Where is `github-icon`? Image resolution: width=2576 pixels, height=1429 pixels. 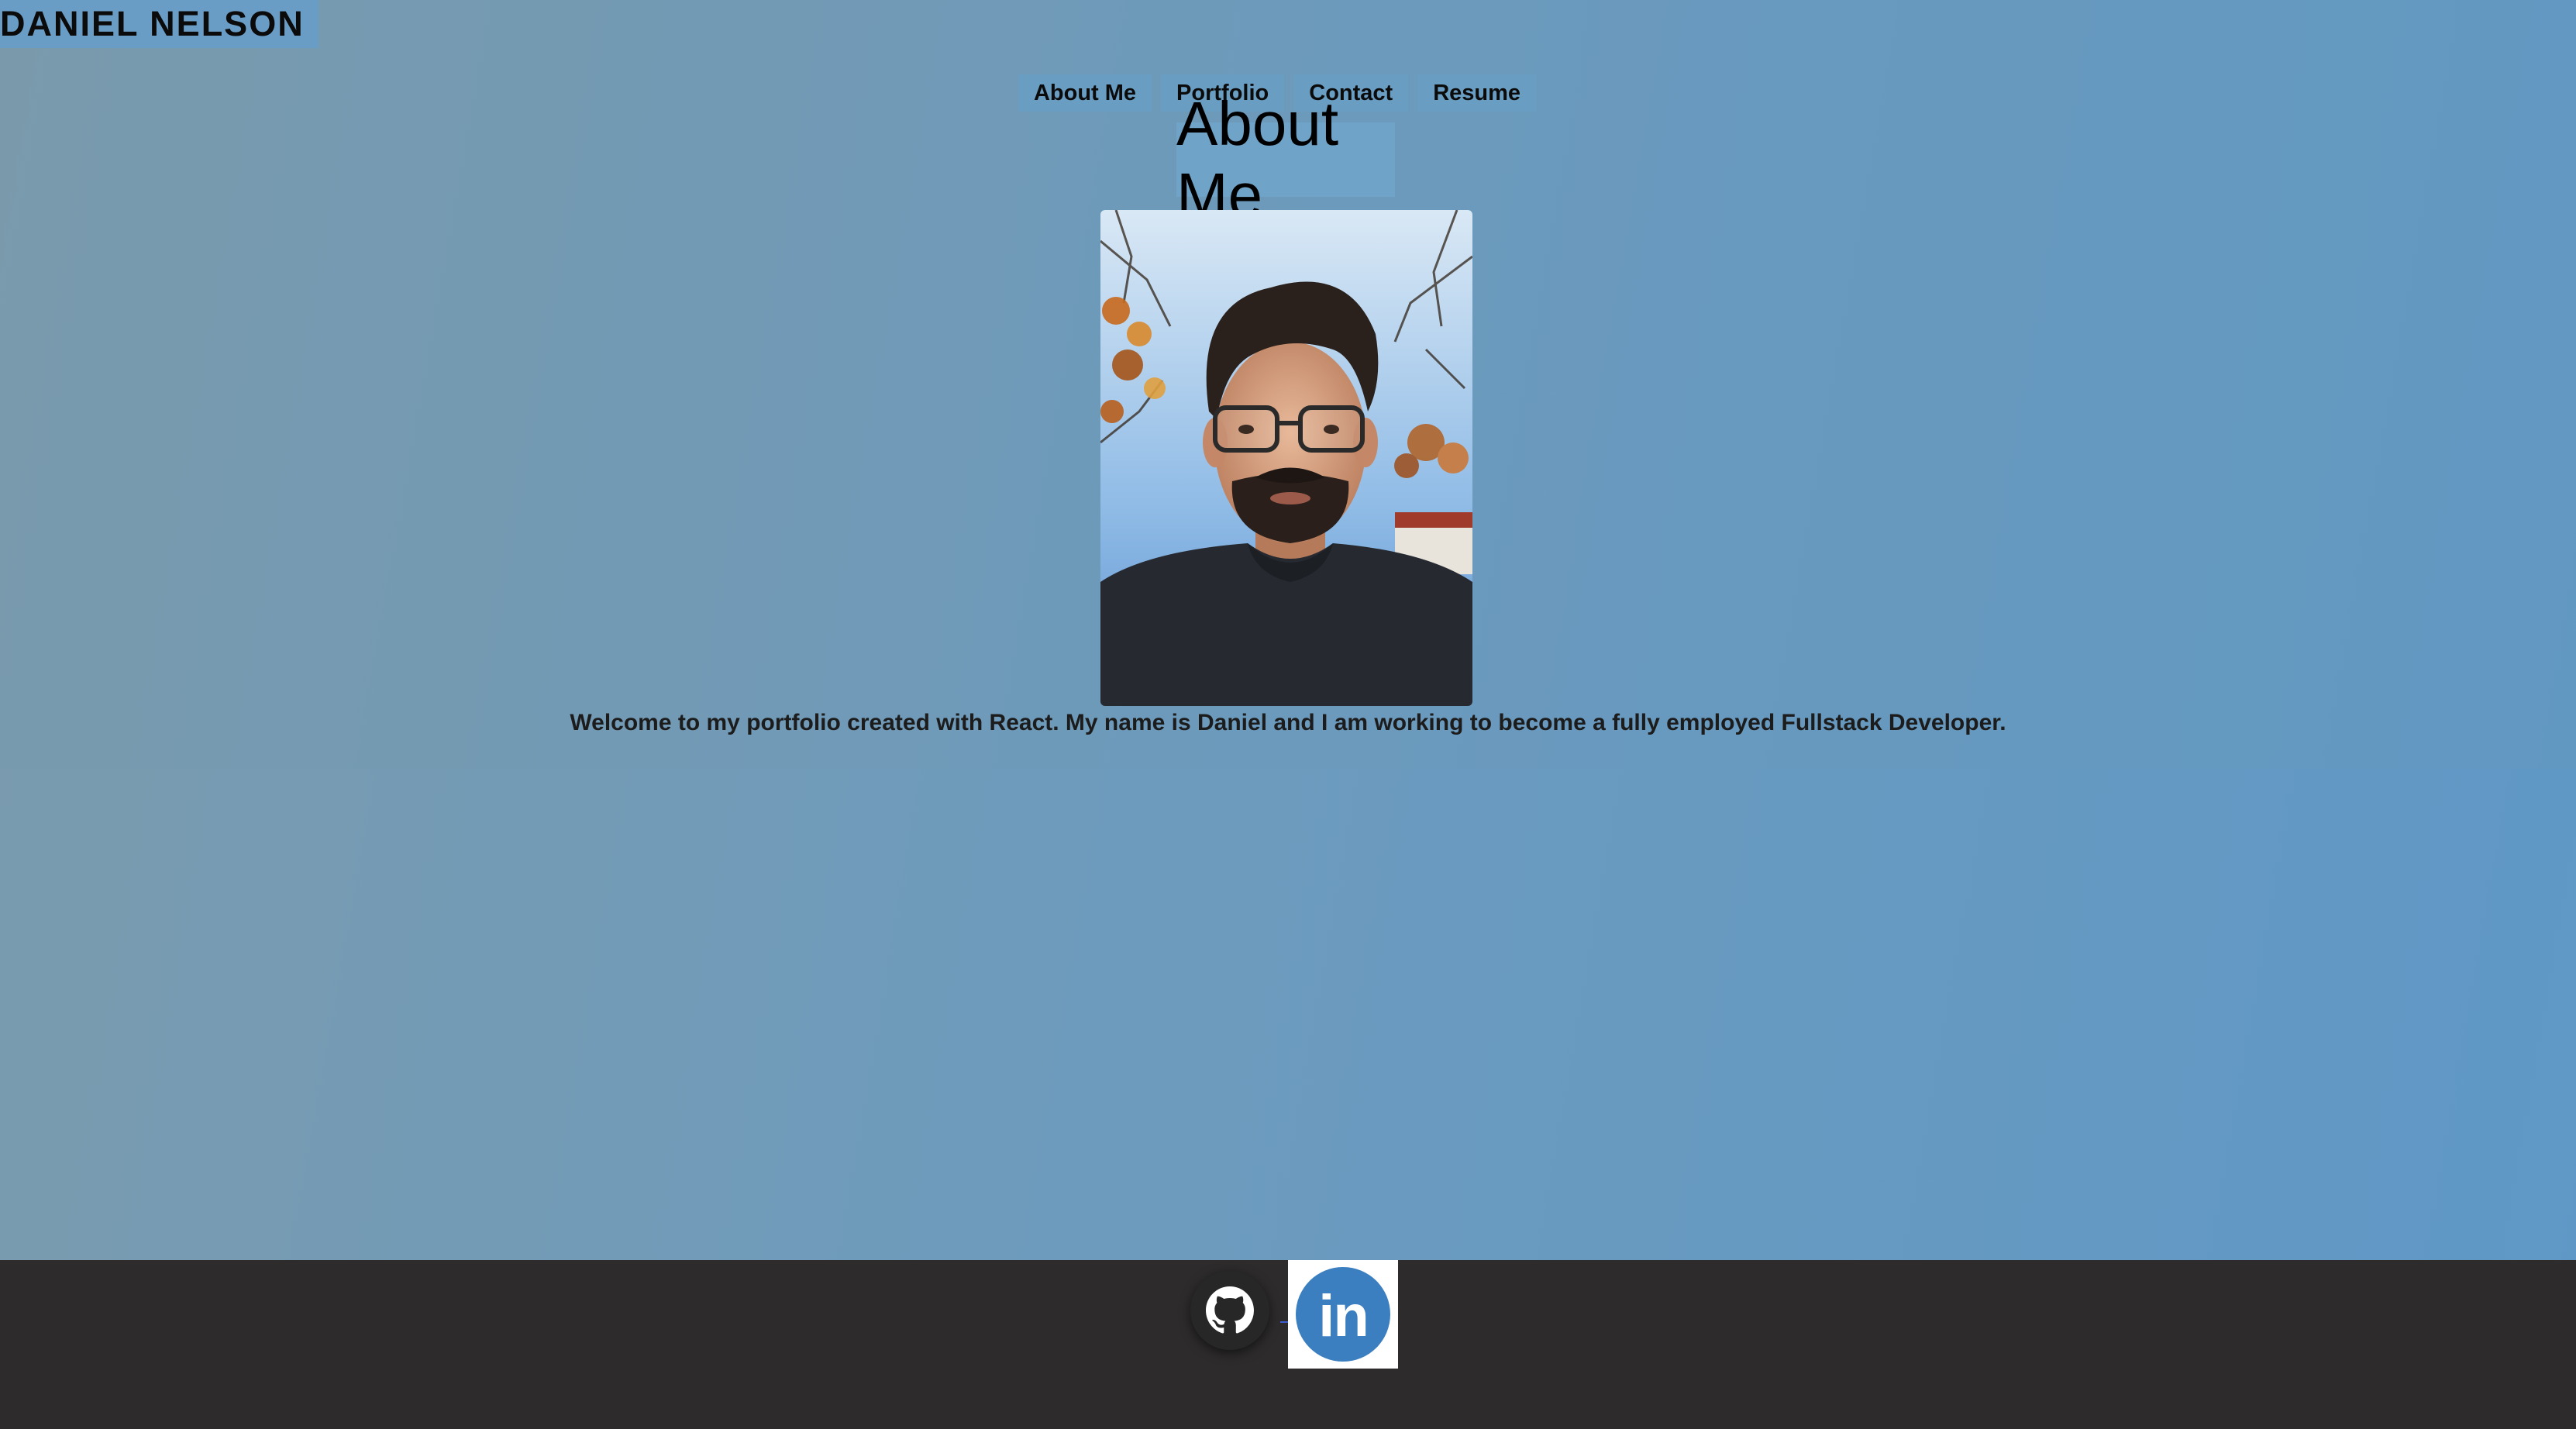 github-icon is located at coordinates (1230, 1310).